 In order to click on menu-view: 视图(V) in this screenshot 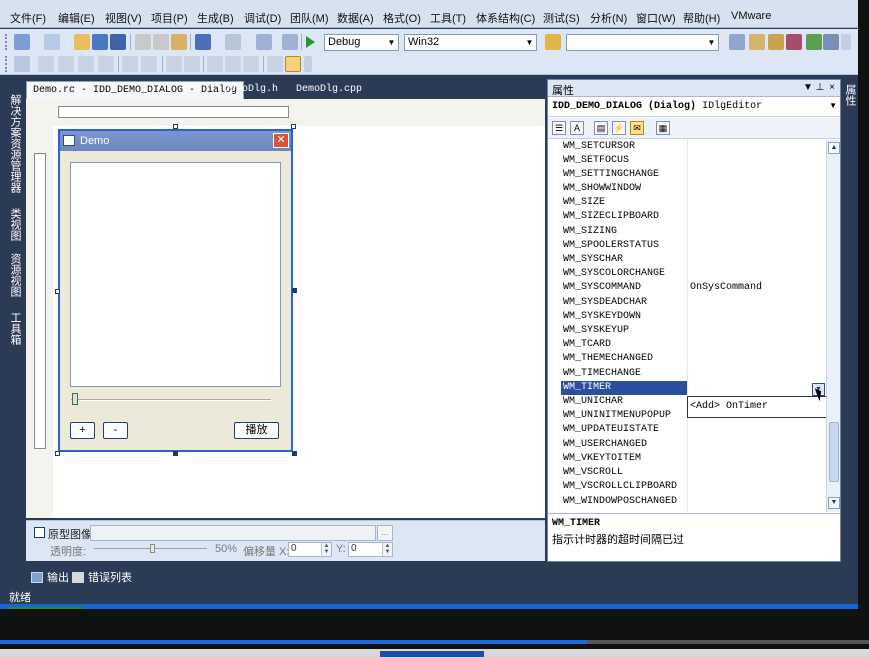, I will do `click(123, 18)`.